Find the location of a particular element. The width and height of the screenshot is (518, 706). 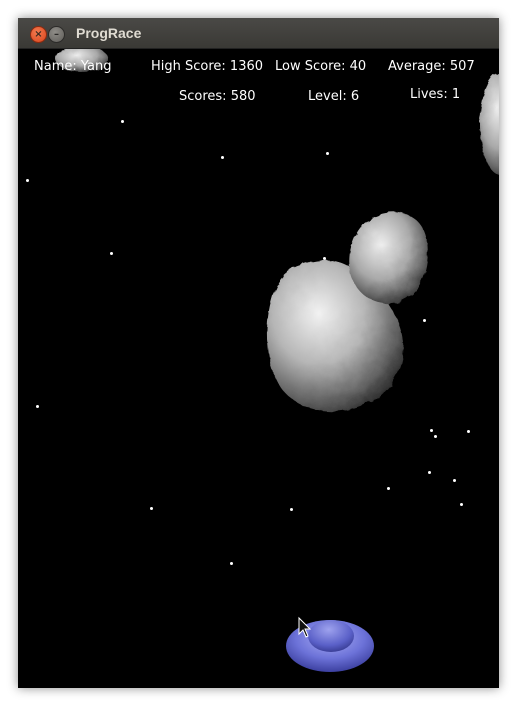

low-score: Low Score: 40 is located at coordinates (321, 66).